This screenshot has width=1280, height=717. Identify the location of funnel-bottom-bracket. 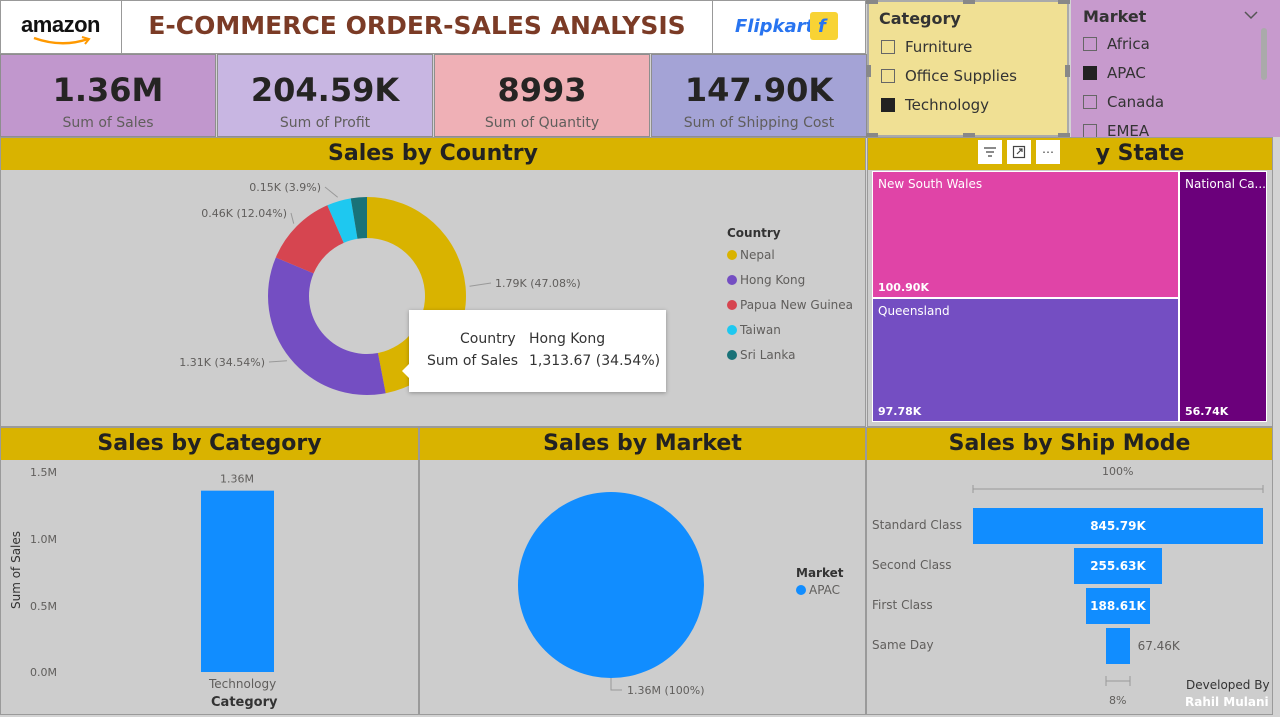
(1118, 681).